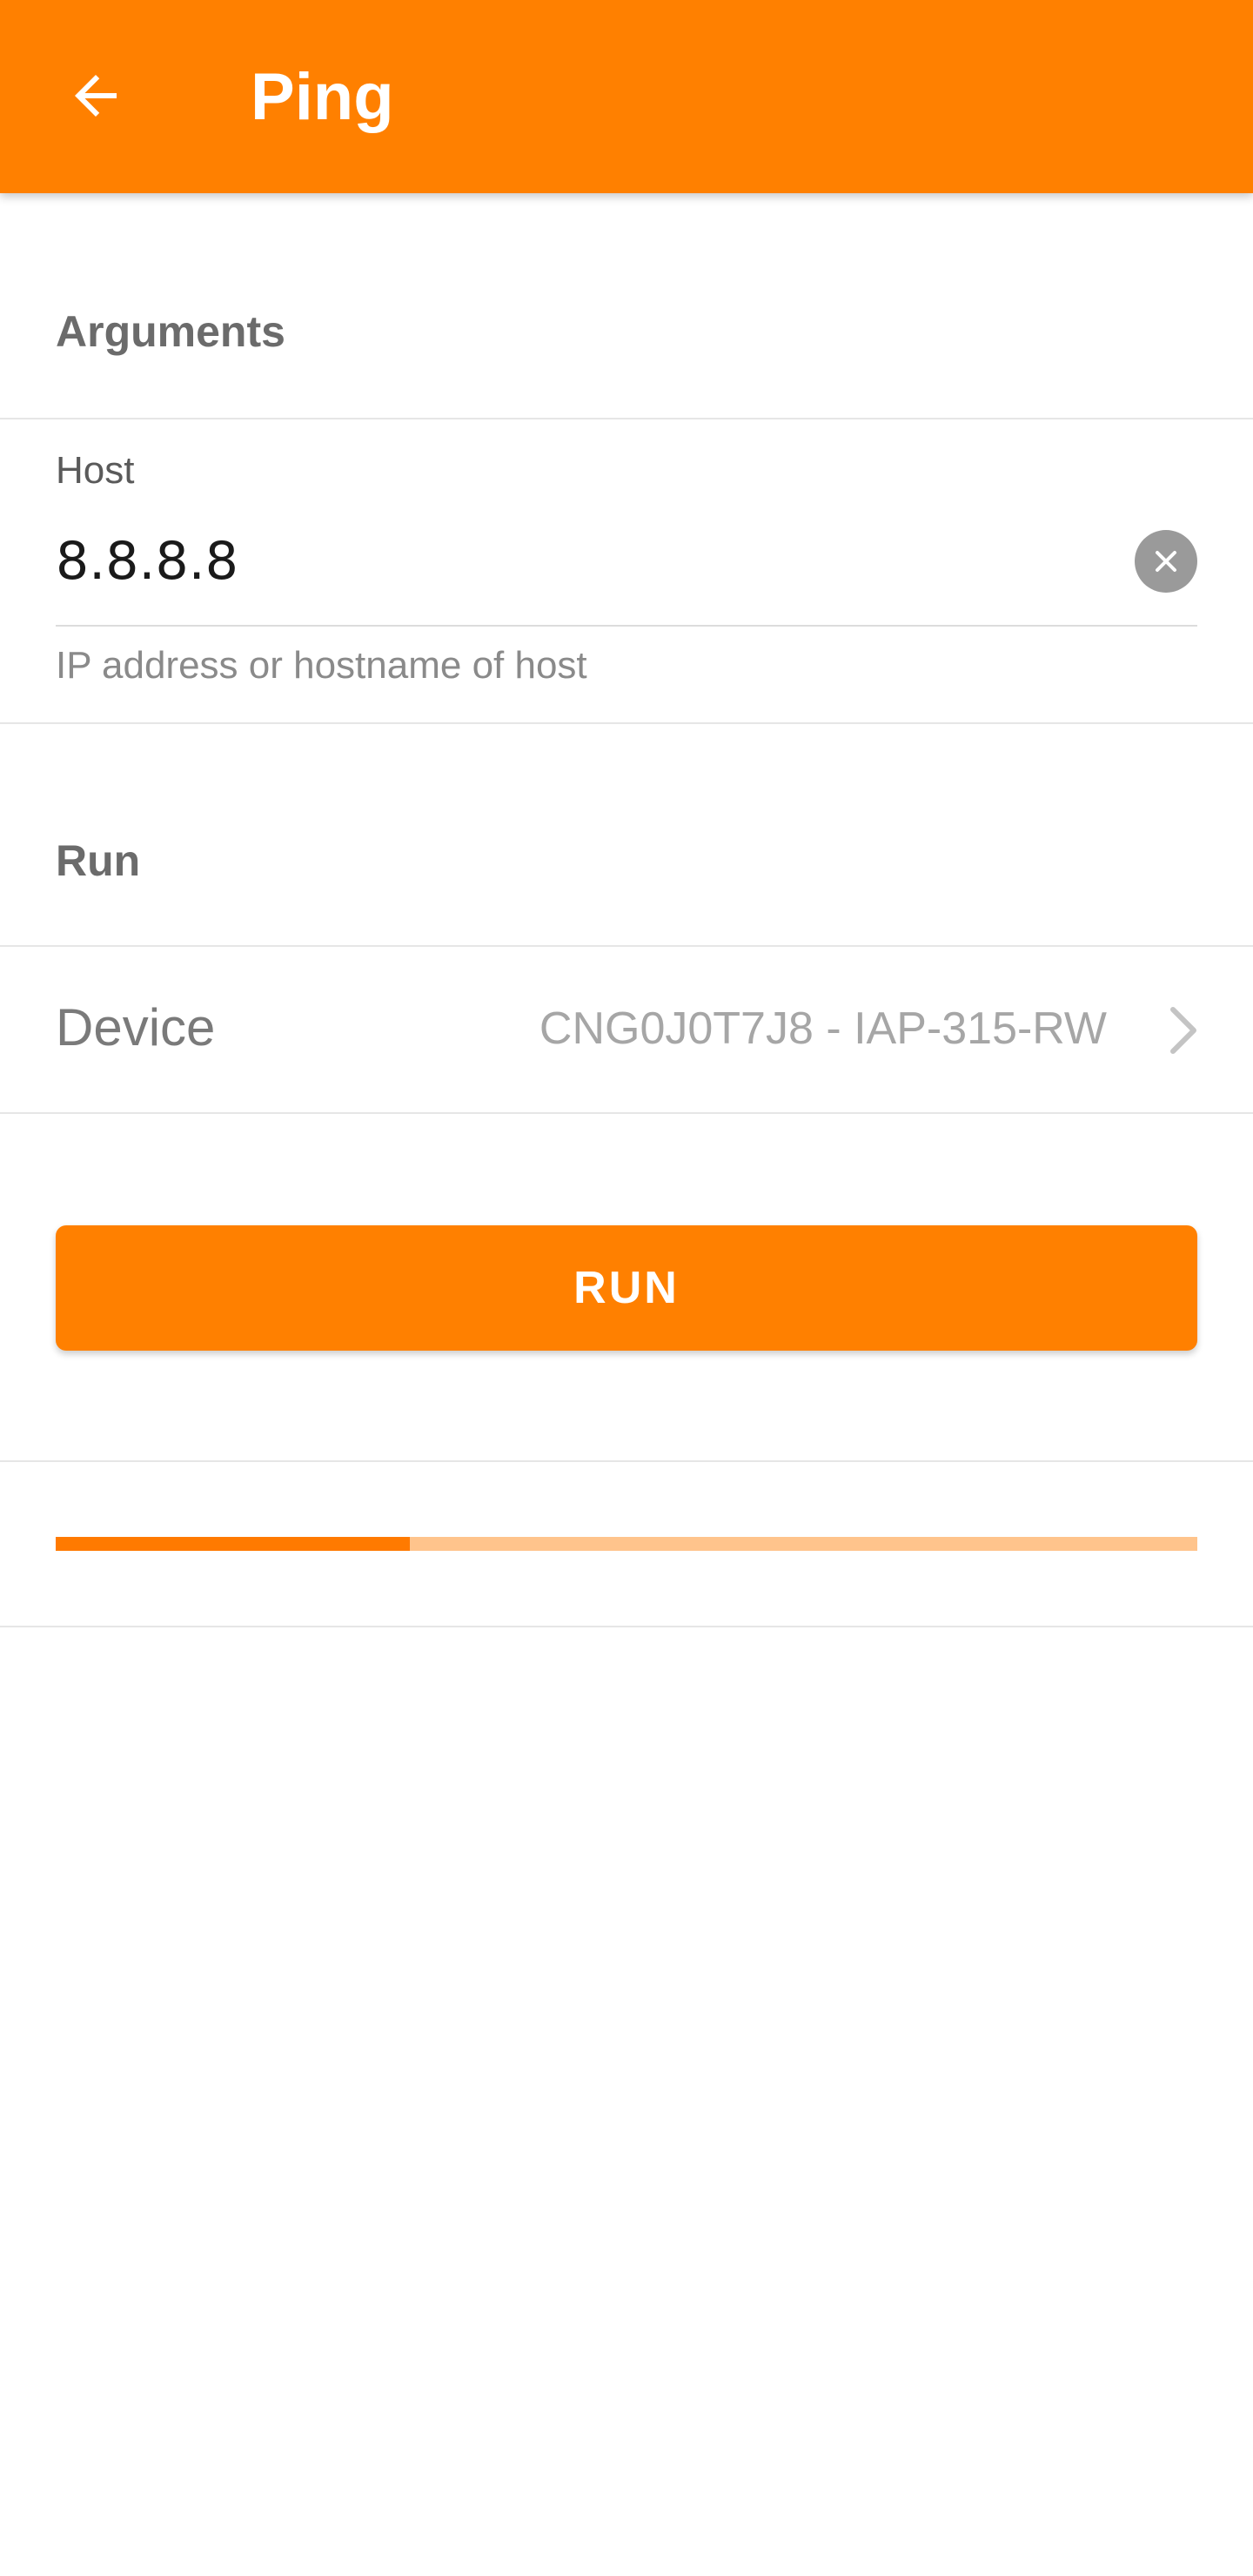 The image size is (1253, 2576). What do you see at coordinates (626, 1288) in the screenshot?
I see `run-button: RUN` at bounding box center [626, 1288].